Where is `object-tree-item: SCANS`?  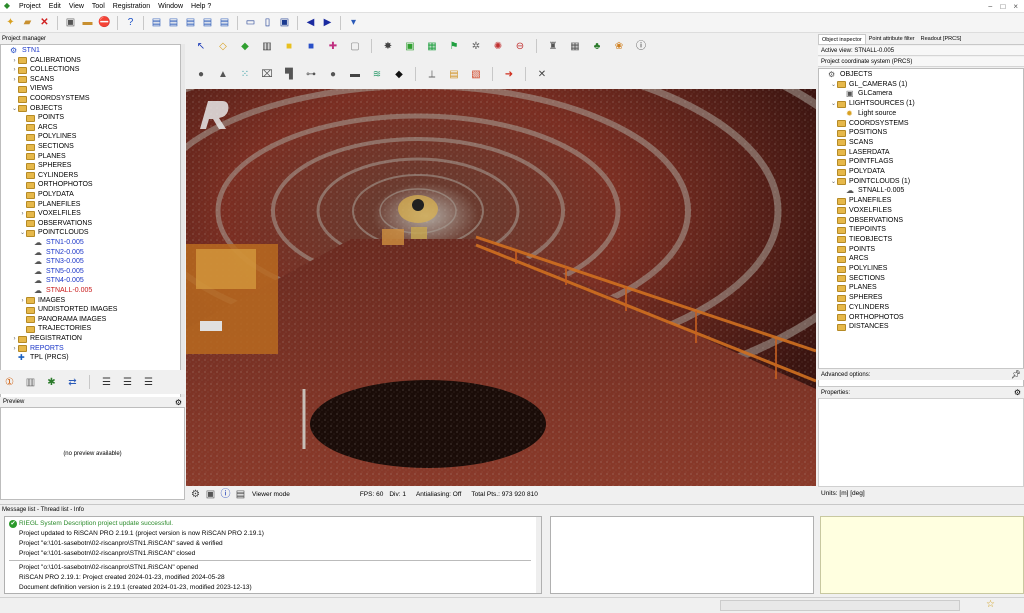 object-tree-item: SCANS is located at coordinates (851, 143).